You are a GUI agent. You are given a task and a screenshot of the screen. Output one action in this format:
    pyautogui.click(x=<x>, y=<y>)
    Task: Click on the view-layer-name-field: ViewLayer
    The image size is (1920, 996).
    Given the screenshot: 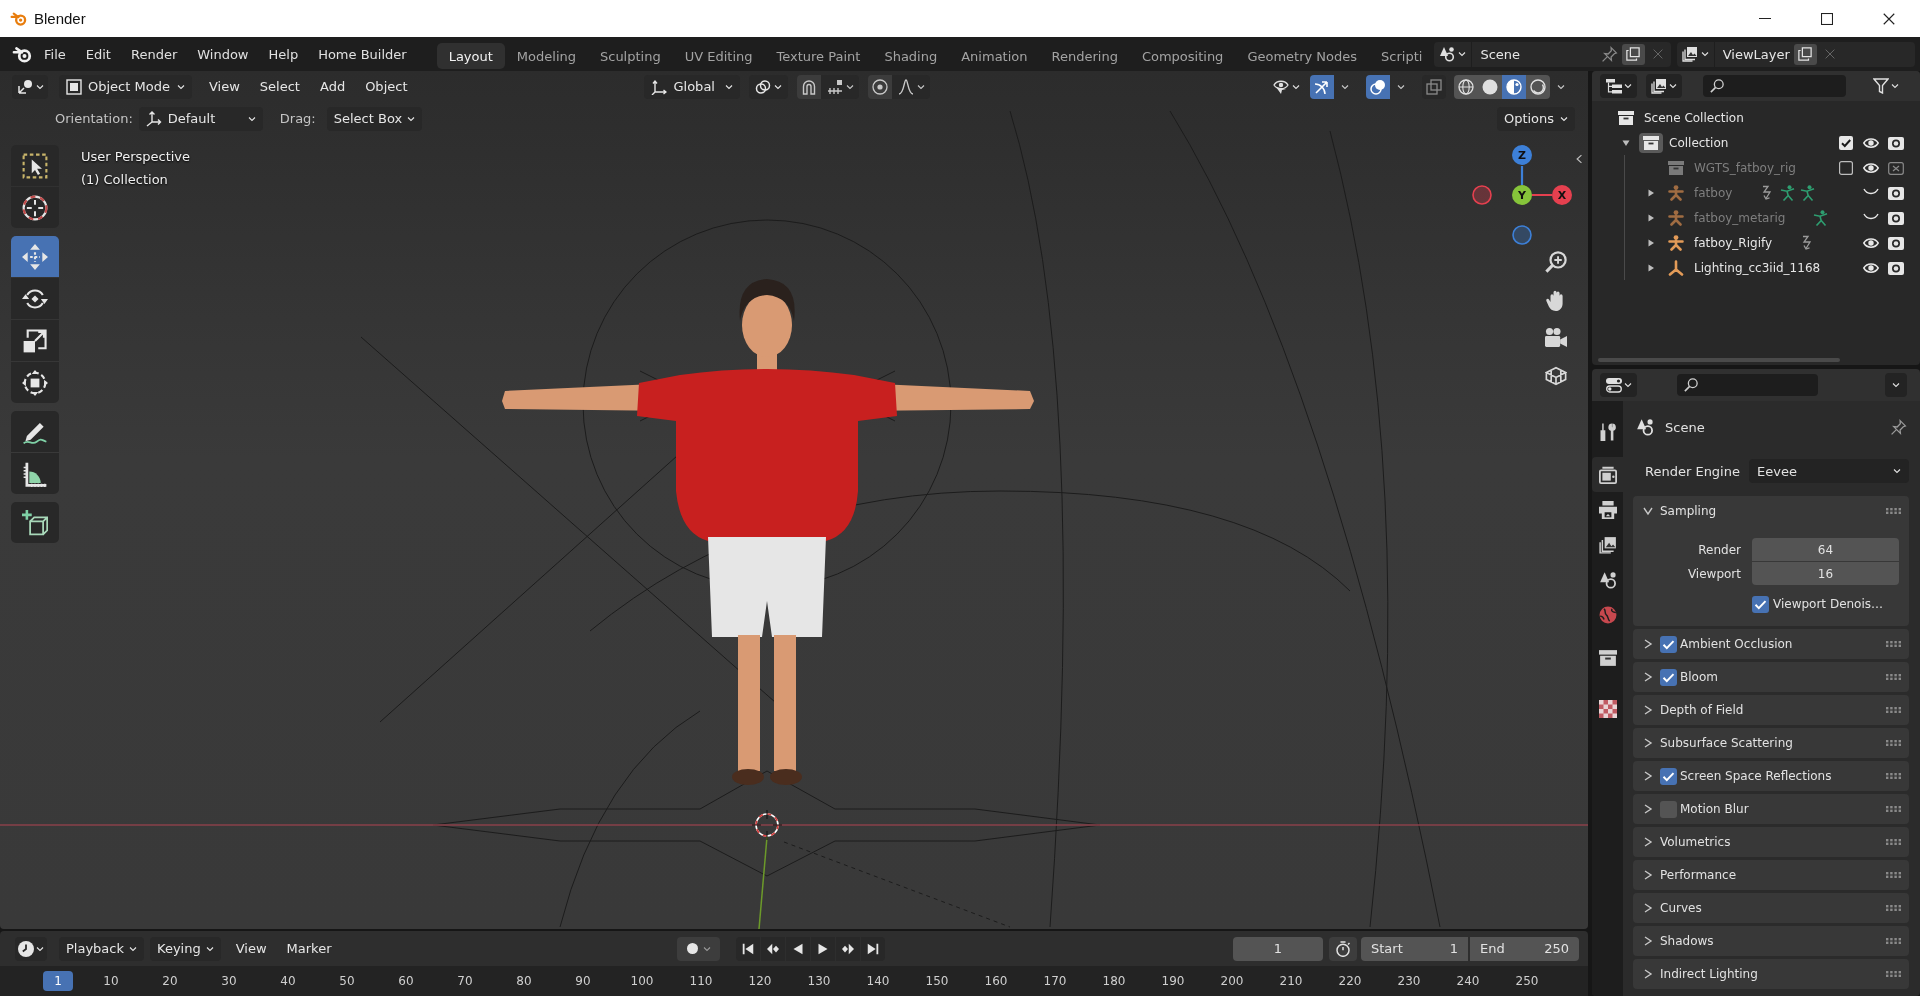 What is the action you would take?
    pyautogui.click(x=1814, y=54)
    